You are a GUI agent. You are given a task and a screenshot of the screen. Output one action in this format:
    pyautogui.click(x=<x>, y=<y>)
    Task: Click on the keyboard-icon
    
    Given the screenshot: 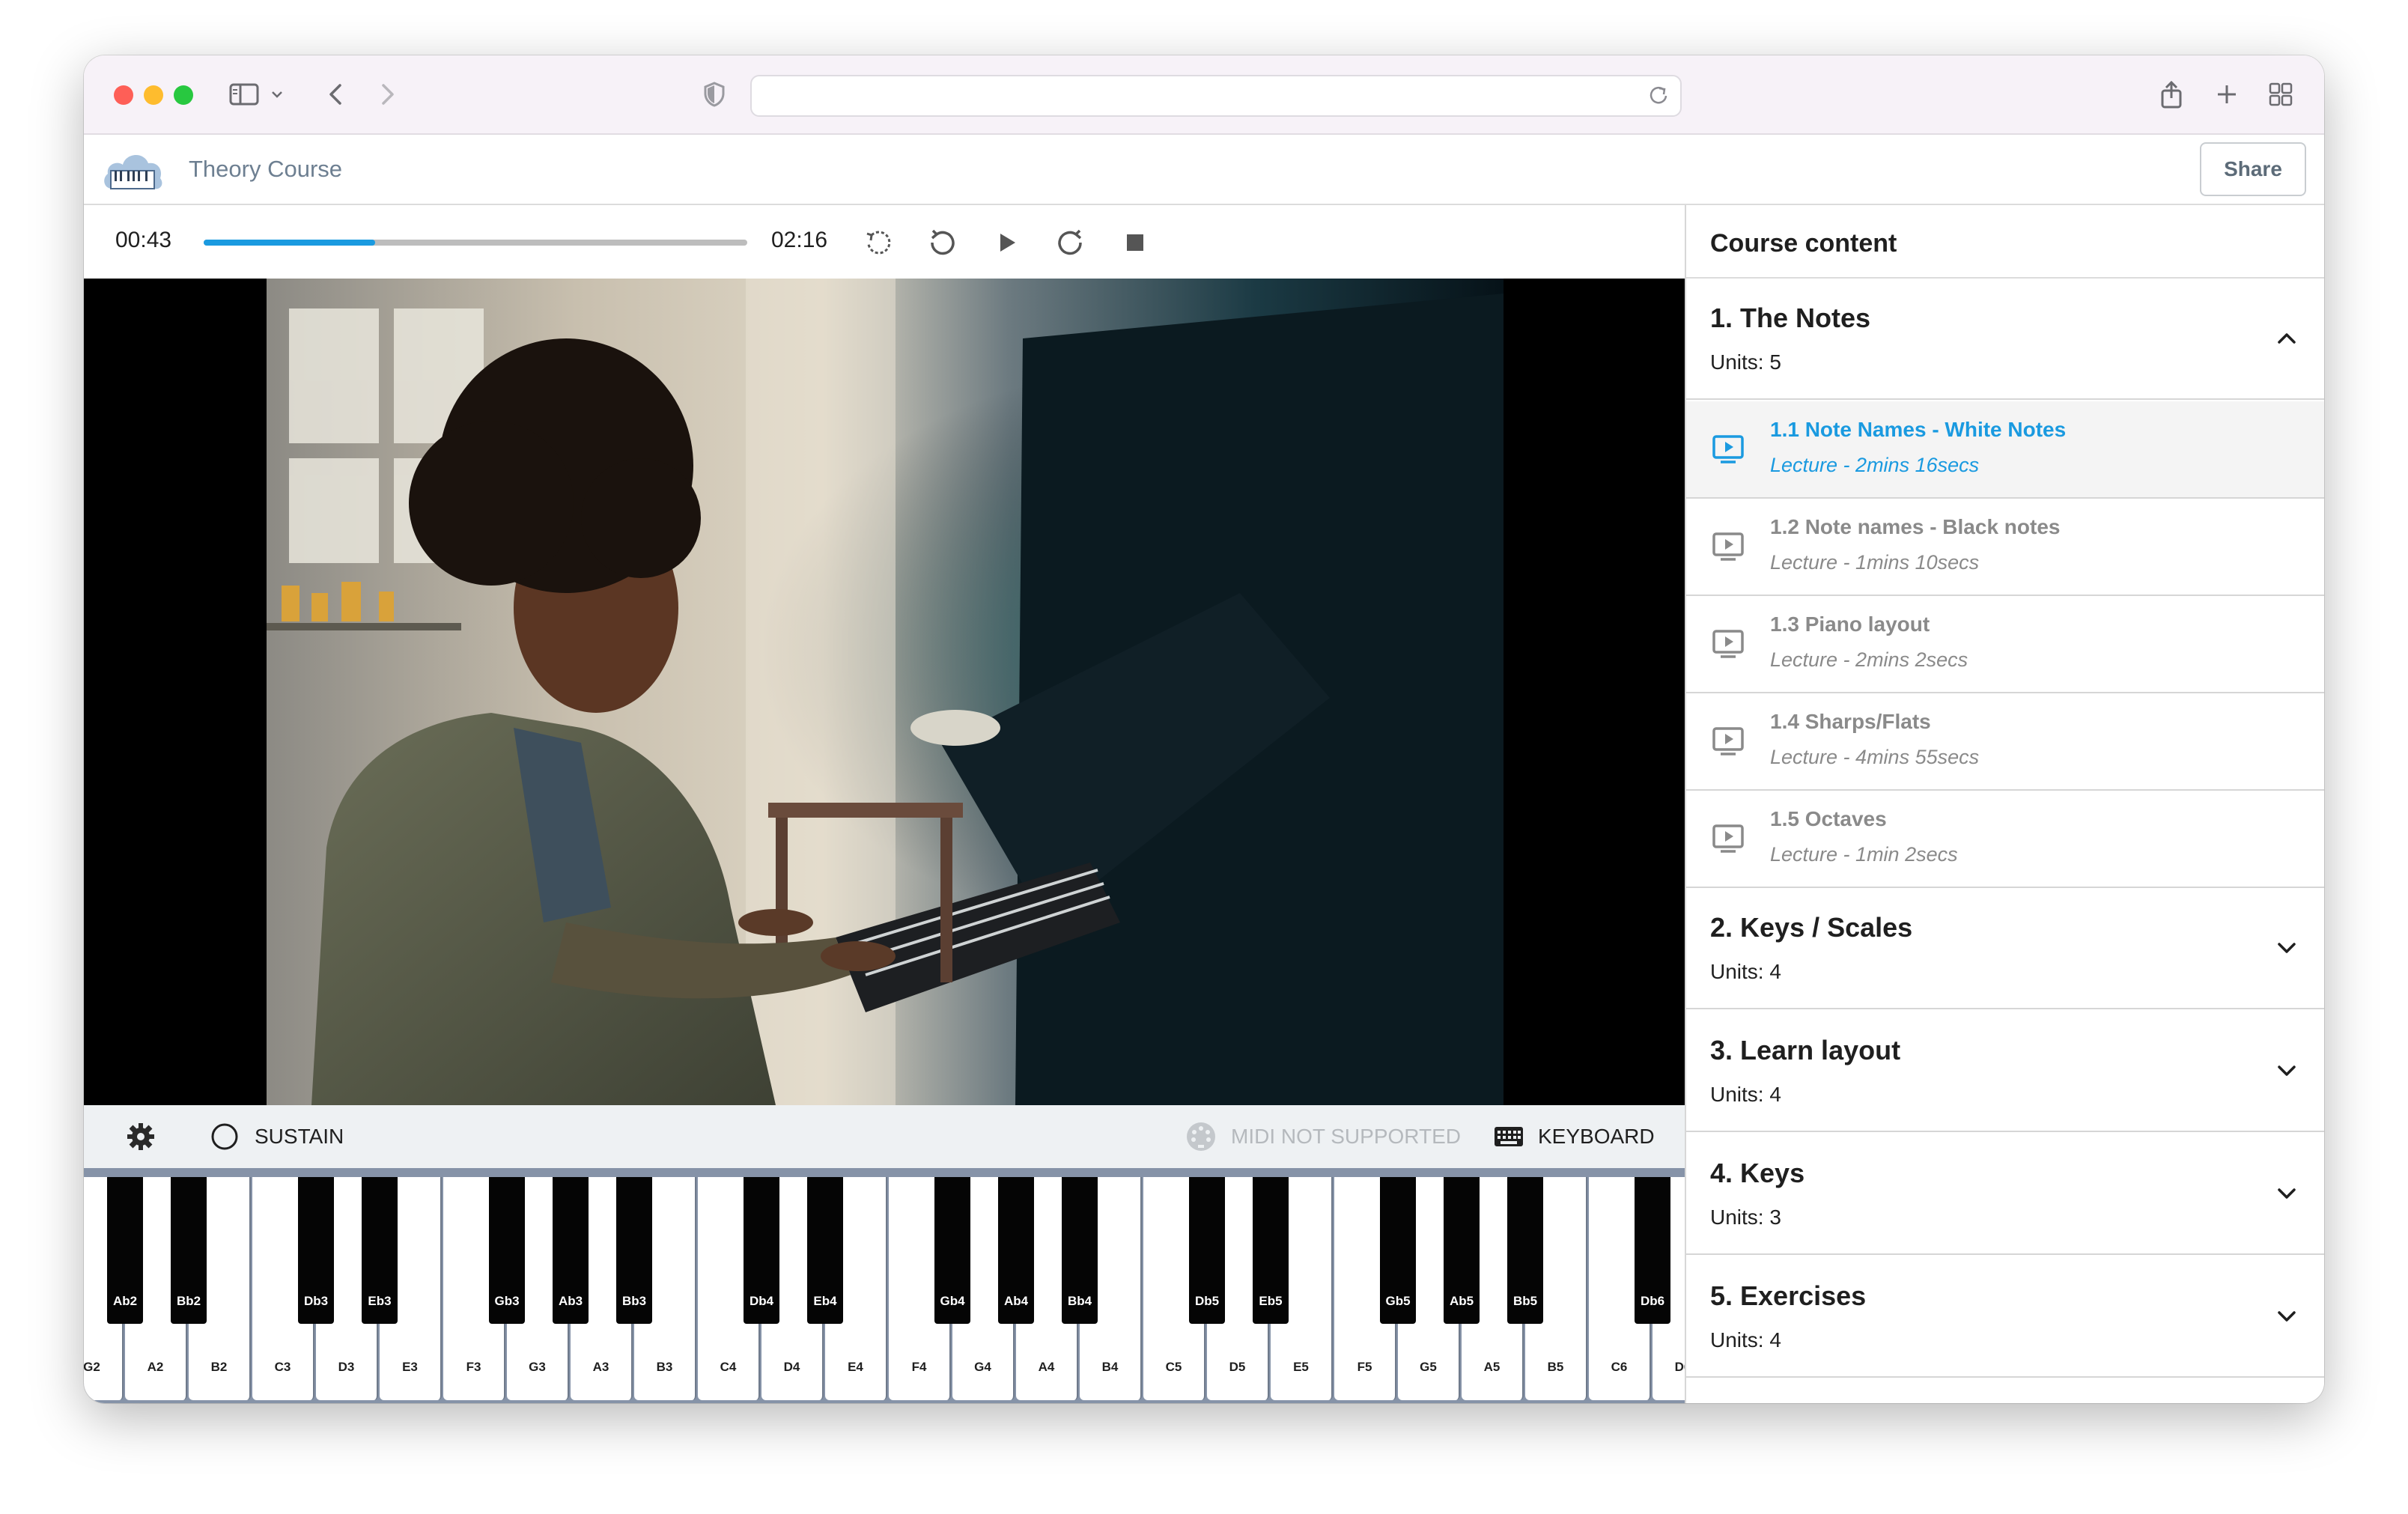 What is the action you would take?
    pyautogui.click(x=1509, y=1136)
    